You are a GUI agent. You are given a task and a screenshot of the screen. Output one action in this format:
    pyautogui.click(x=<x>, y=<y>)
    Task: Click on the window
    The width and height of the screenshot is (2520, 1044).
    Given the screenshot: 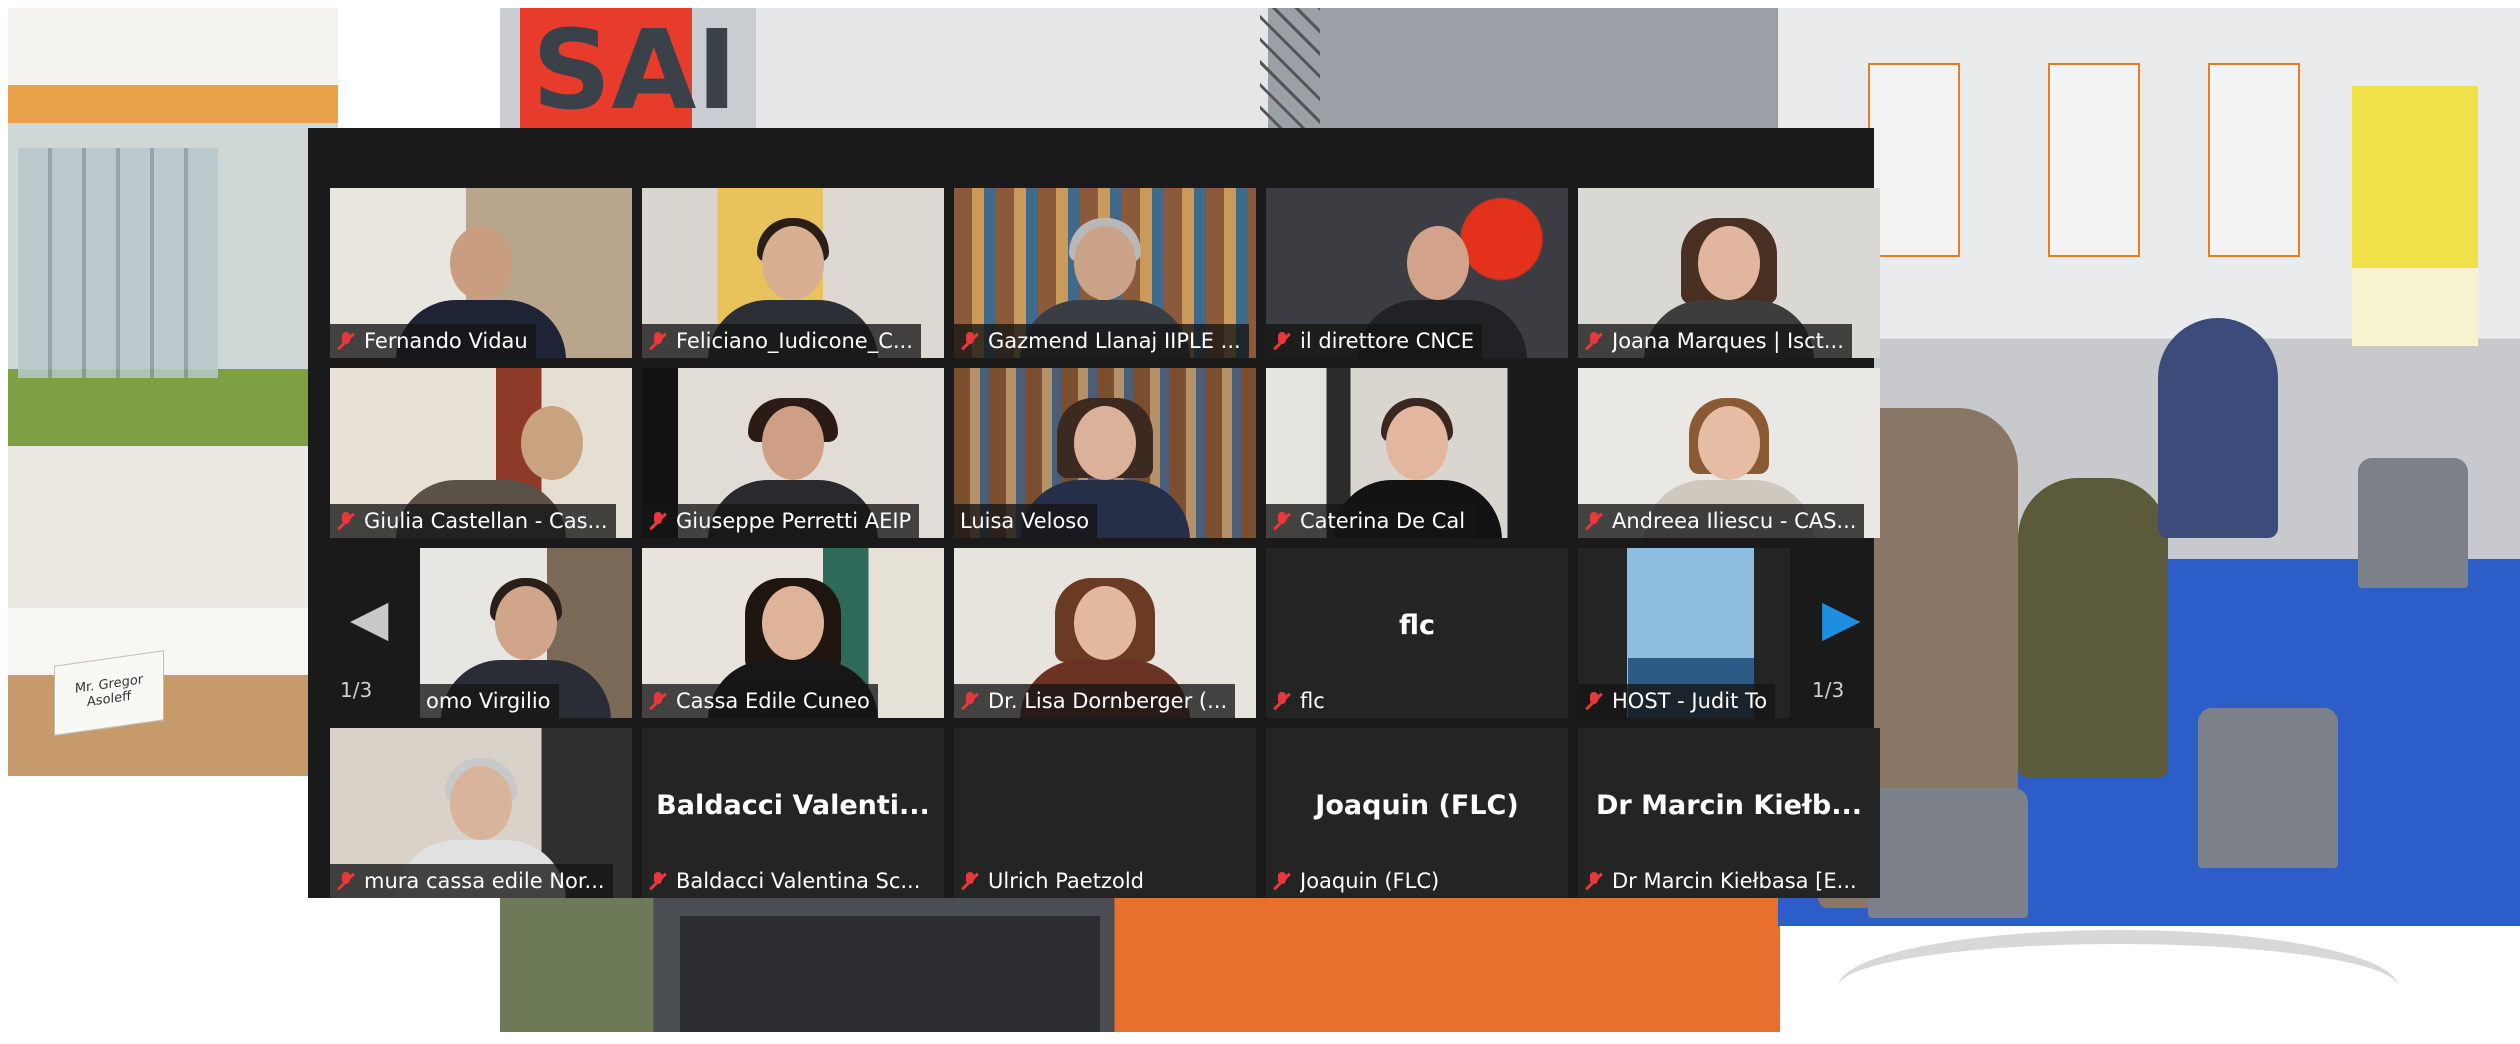 What is the action you would take?
    pyautogui.click(x=118, y=263)
    